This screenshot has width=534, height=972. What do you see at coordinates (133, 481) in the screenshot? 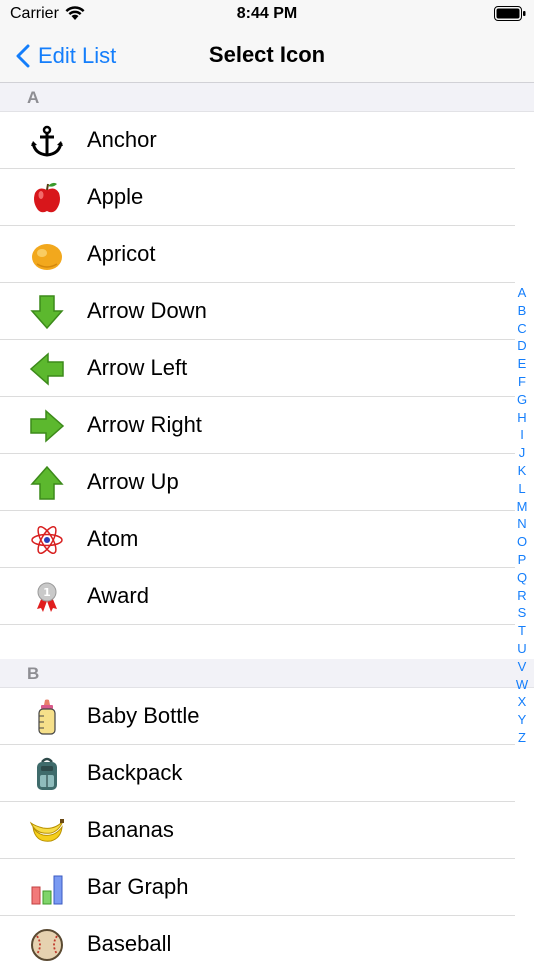
I see `item-label: Arrow Up` at bounding box center [133, 481].